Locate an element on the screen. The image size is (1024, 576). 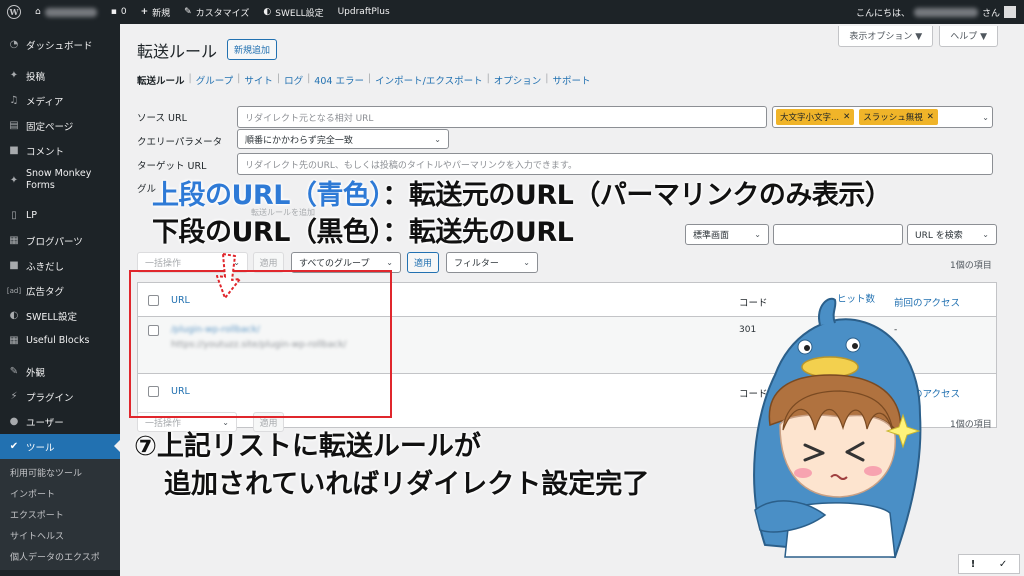
items-count-top: 1個の項目 is located at coordinates (971, 266).